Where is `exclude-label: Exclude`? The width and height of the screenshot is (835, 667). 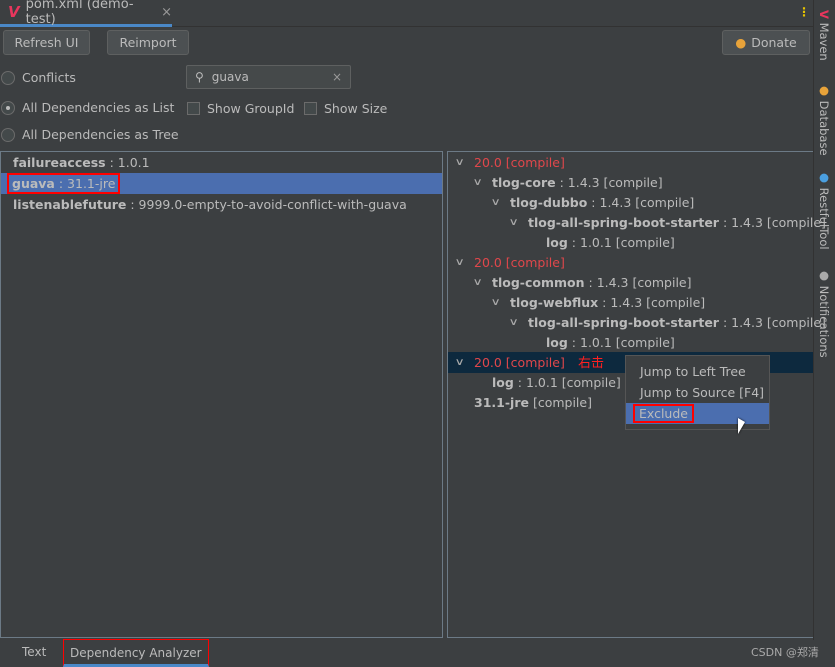
exclude-label: Exclude is located at coordinates (663, 413).